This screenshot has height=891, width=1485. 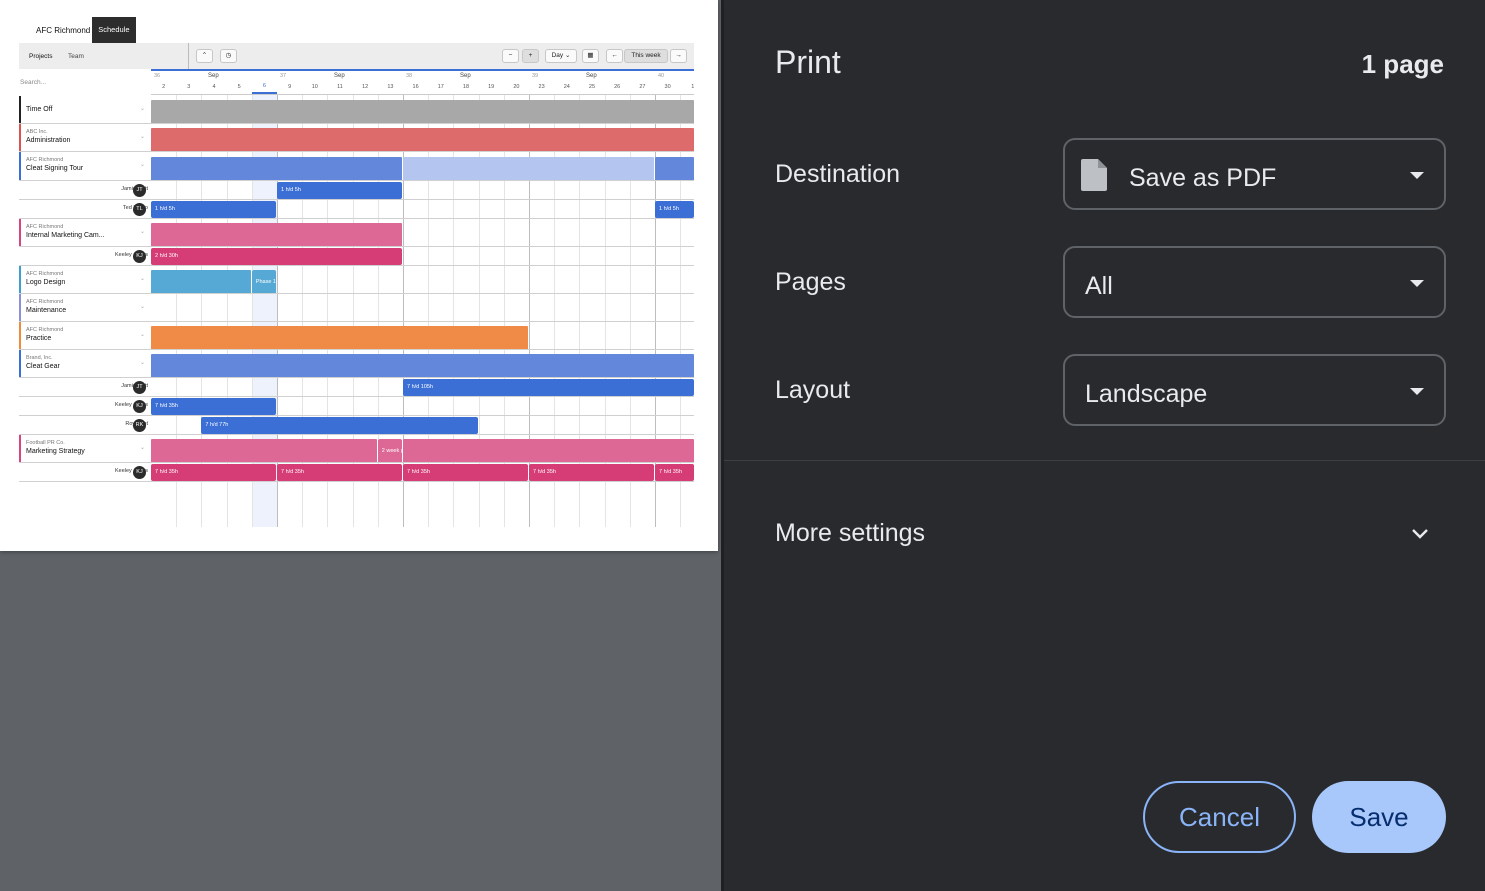 What do you see at coordinates (440, 87) in the screenshot?
I see `day-label: 17` at bounding box center [440, 87].